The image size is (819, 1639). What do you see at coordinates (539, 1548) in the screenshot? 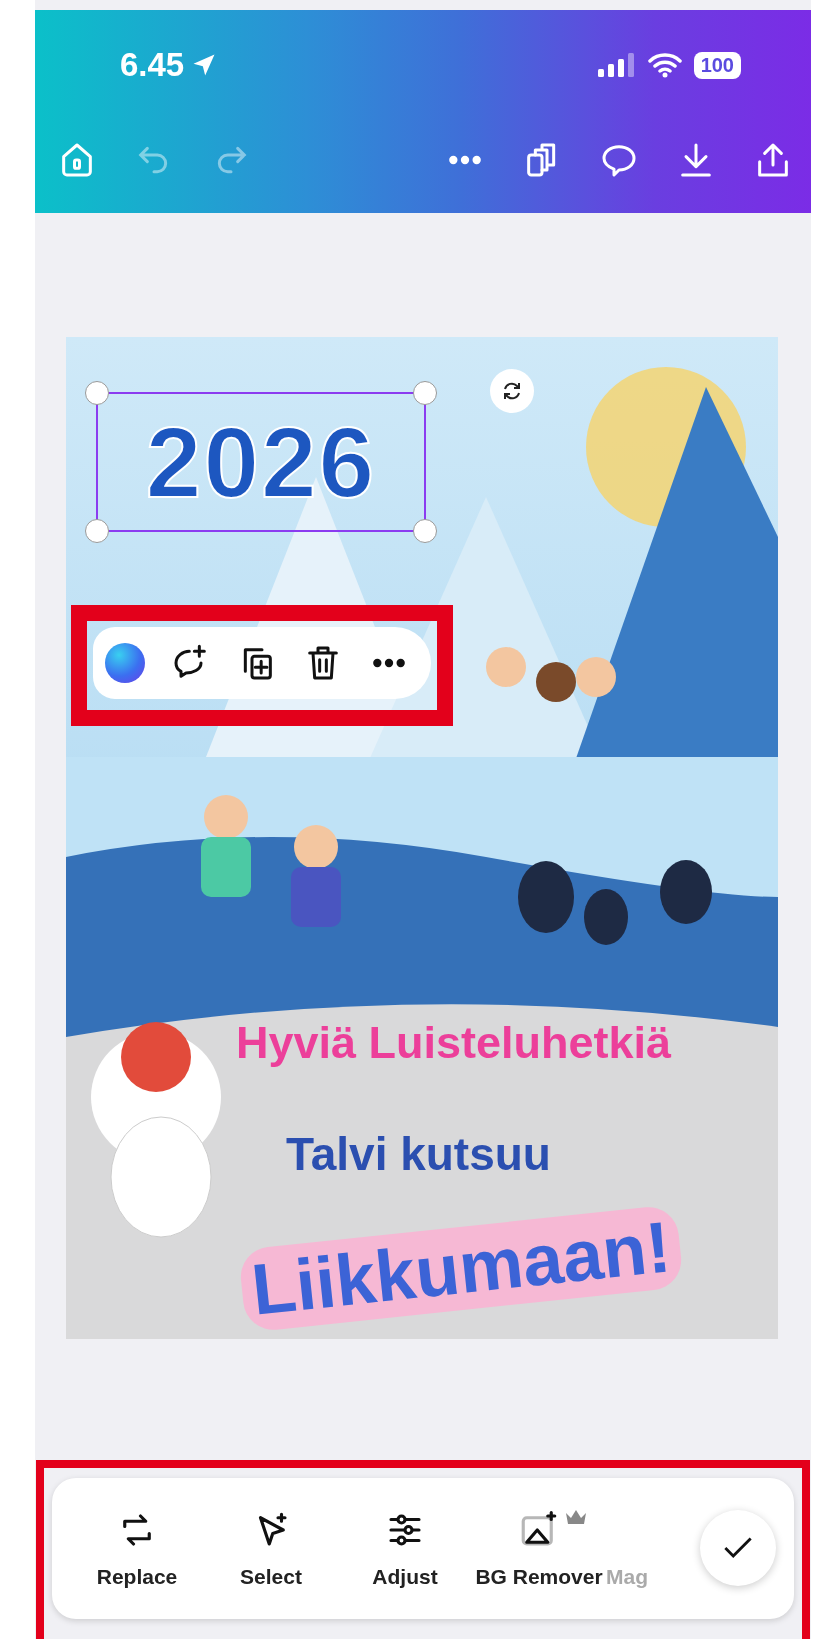
I see `tool-button: BG Remover` at bounding box center [539, 1548].